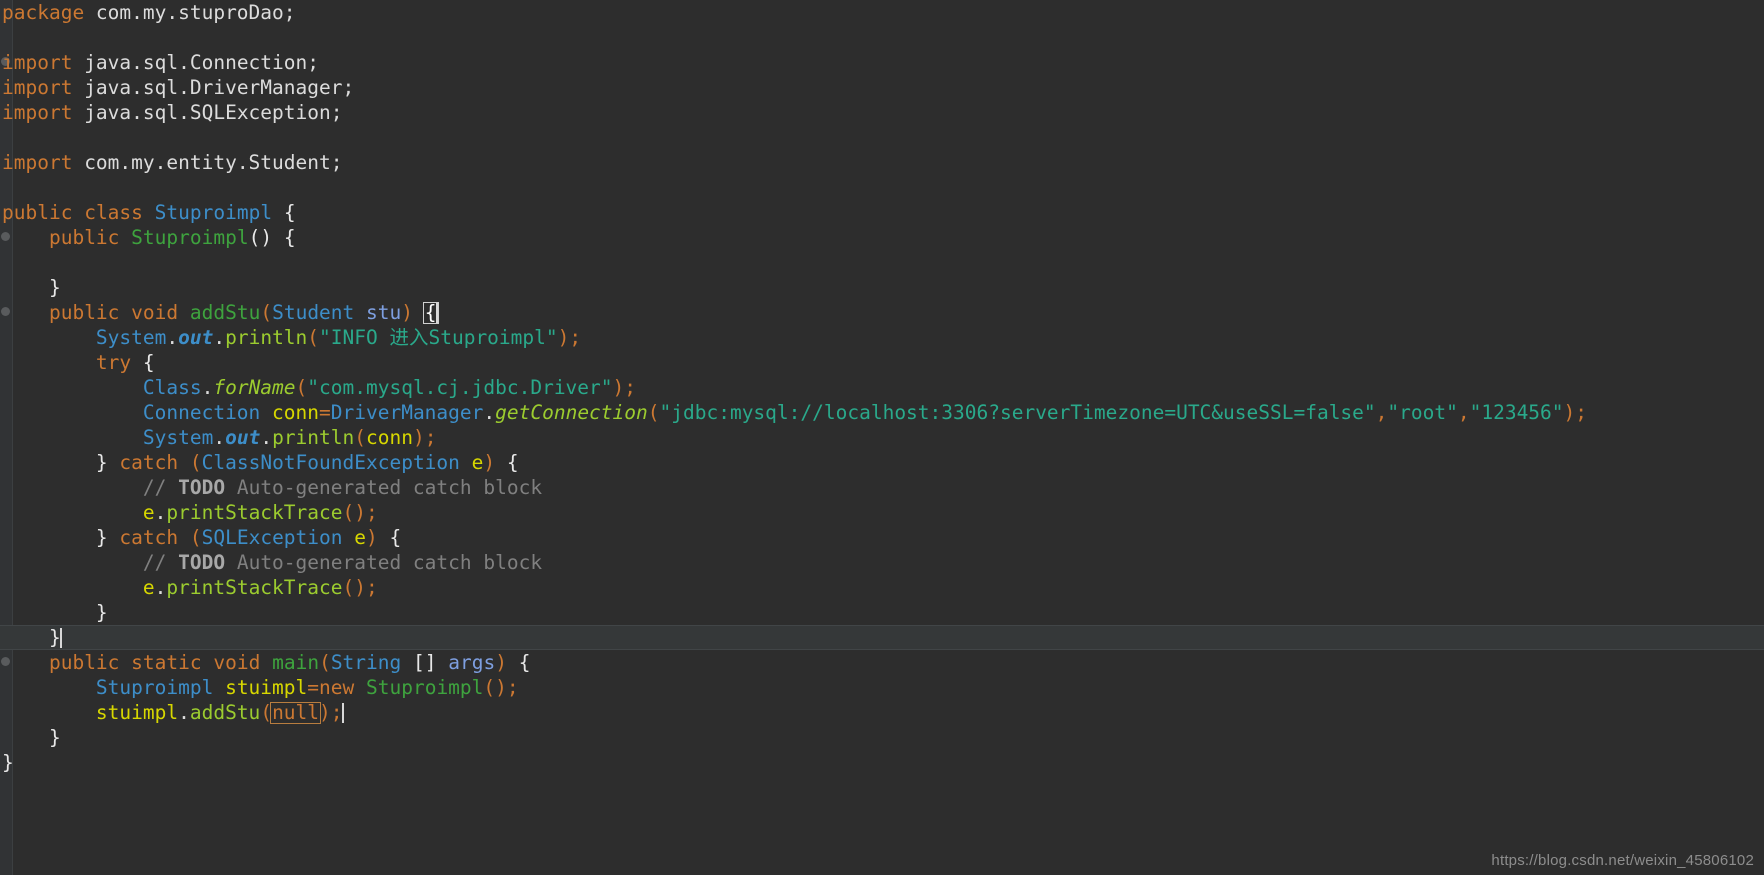 Image resolution: width=1764 pixels, height=875 pixels. What do you see at coordinates (366, 662) in the screenshot?
I see `token-type: String` at bounding box center [366, 662].